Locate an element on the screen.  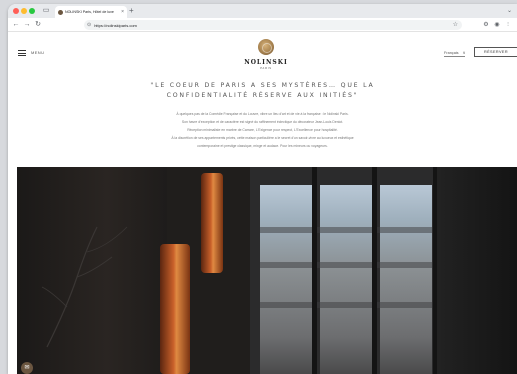
hamburger-menu-icon is located at coordinates (22, 53).